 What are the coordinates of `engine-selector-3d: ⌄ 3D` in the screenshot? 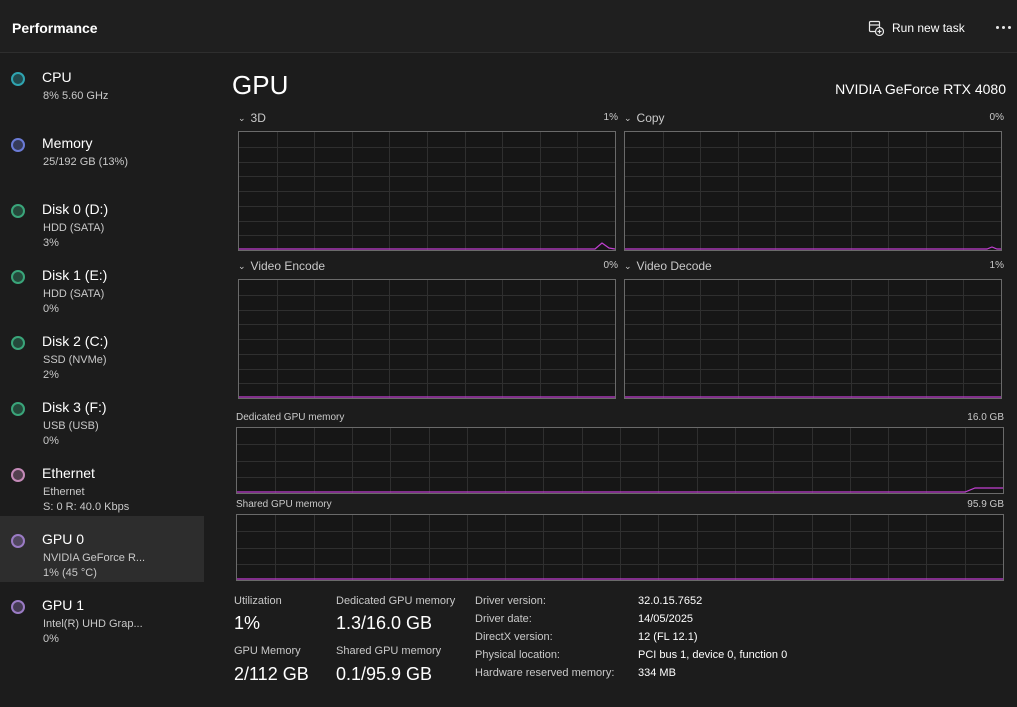 It's located at (252, 118).